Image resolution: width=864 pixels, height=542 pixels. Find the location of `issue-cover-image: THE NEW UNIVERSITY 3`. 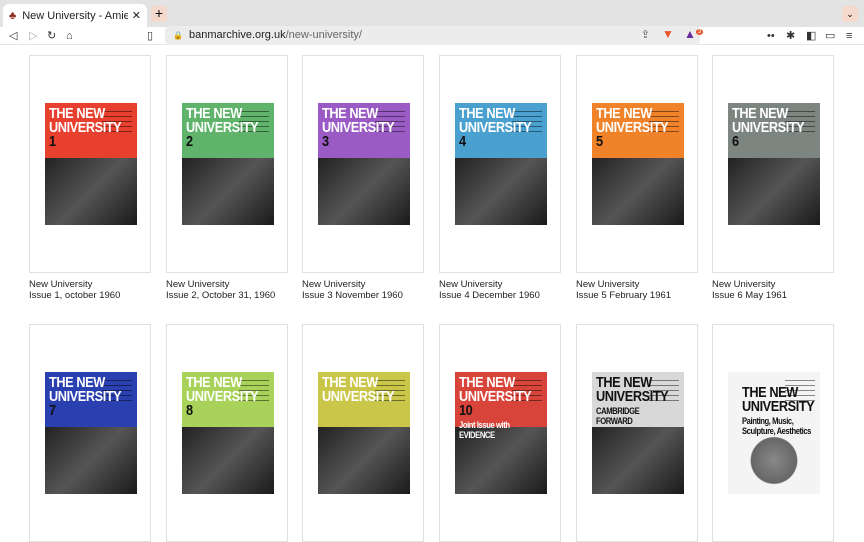

issue-cover-image: THE NEW UNIVERSITY 3 is located at coordinates (364, 164).